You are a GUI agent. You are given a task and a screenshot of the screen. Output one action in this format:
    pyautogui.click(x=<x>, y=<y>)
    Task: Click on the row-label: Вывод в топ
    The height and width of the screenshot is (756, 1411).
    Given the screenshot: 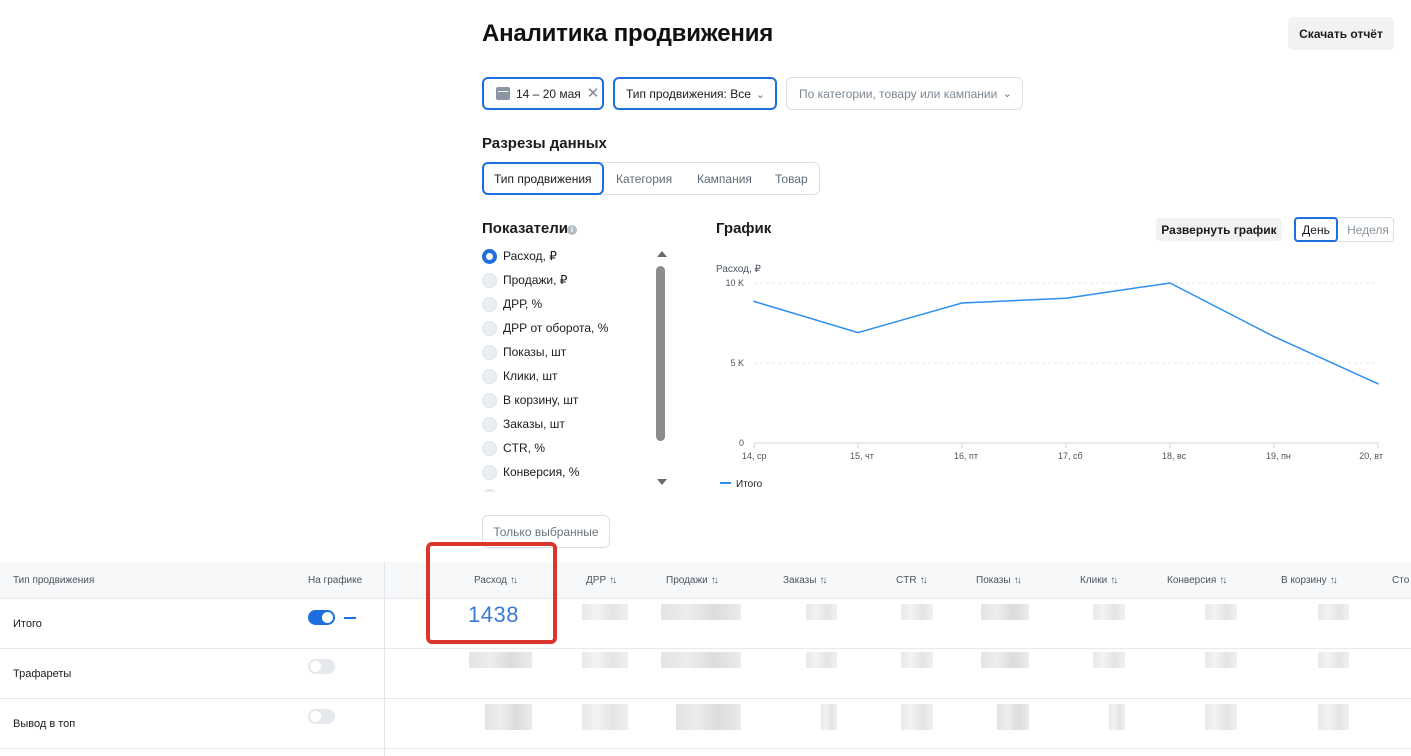 What is the action you would take?
    pyautogui.click(x=44, y=723)
    